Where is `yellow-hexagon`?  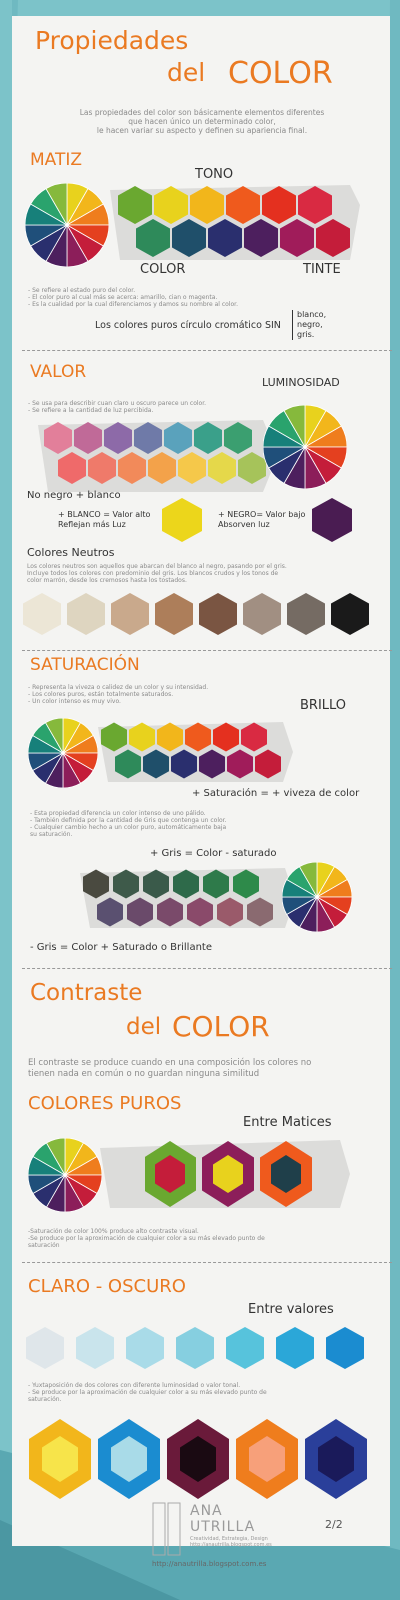 yellow-hexagon is located at coordinates (182, 520).